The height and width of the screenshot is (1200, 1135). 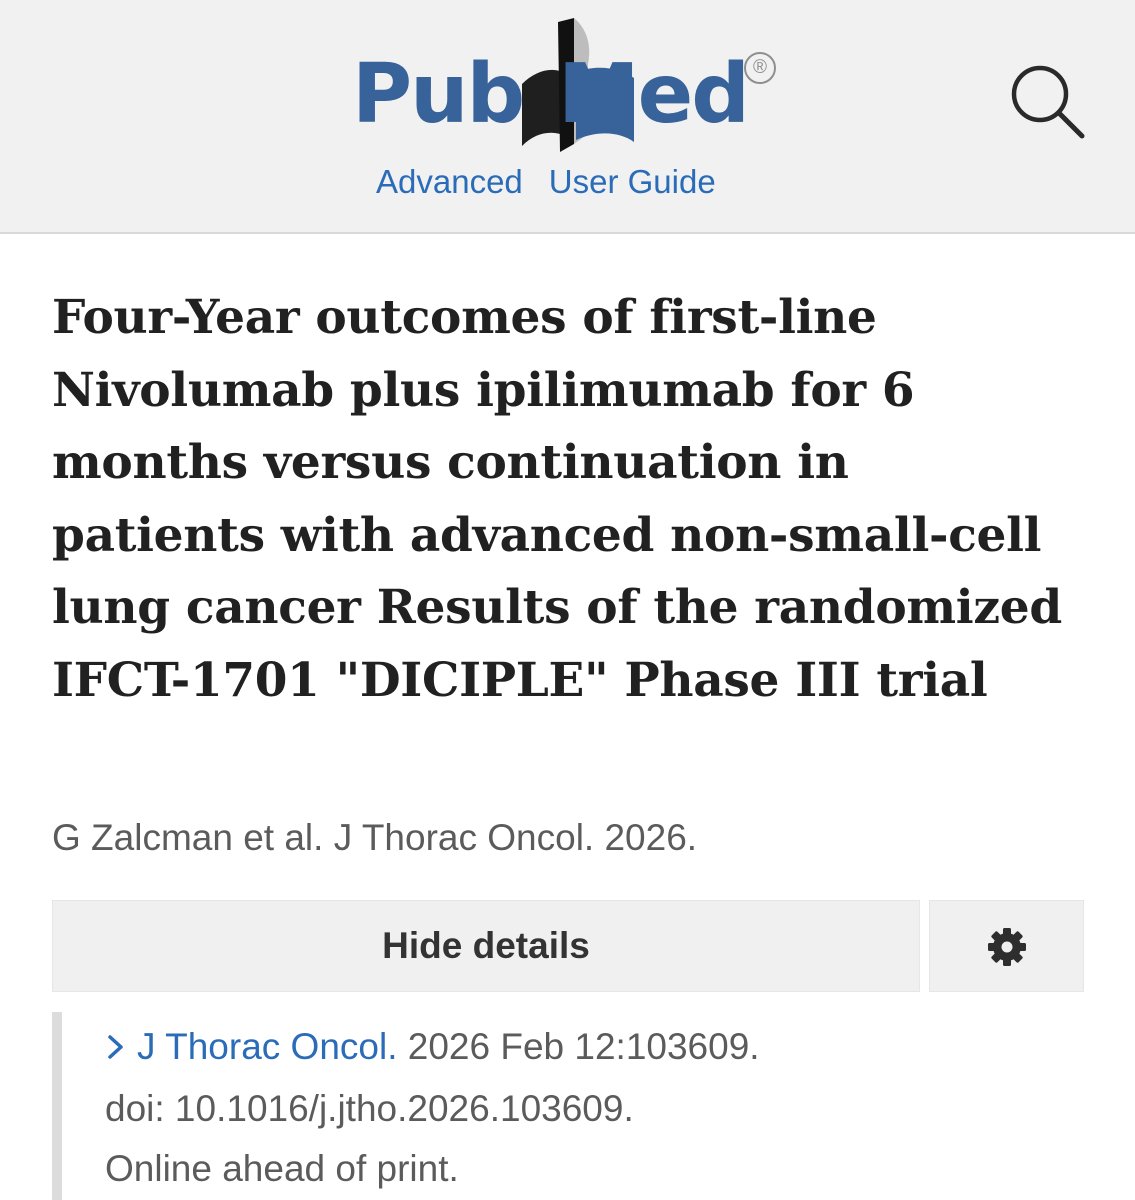 I want to click on doi-text: doi: 10.1016/j.jtho.2026.103609., so click(x=369, y=1108).